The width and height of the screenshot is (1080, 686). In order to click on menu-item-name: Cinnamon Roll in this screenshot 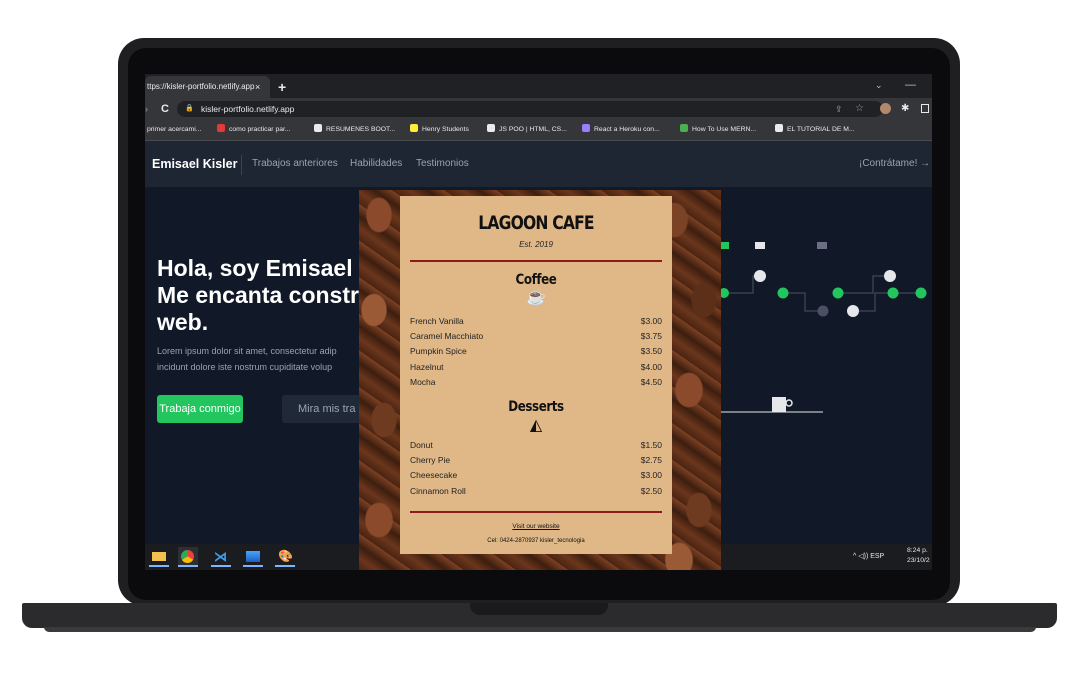, I will do `click(438, 490)`.